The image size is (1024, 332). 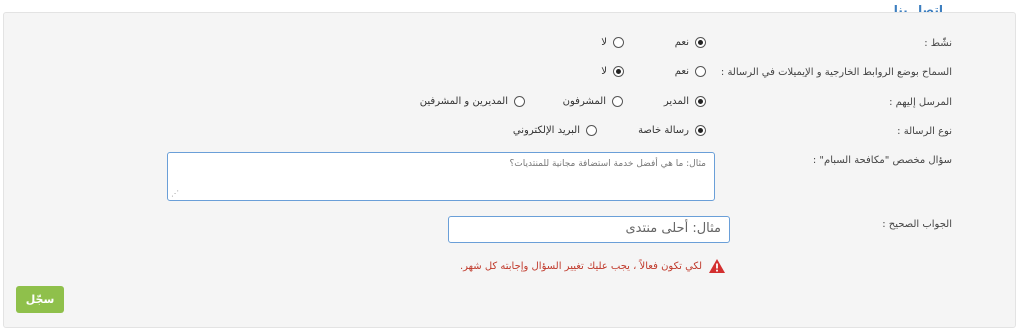 What do you see at coordinates (175, 193) in the screenshot?
I see `resize-handle-icon: ⋰` at bounding box center [175, 193].